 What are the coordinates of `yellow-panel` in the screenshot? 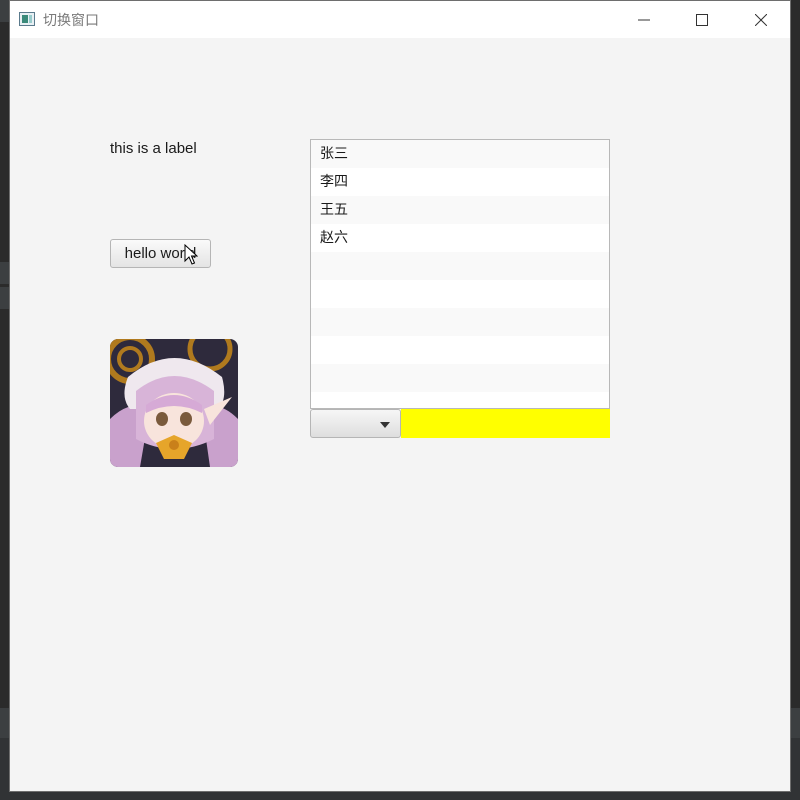 It's located at (505, 423).